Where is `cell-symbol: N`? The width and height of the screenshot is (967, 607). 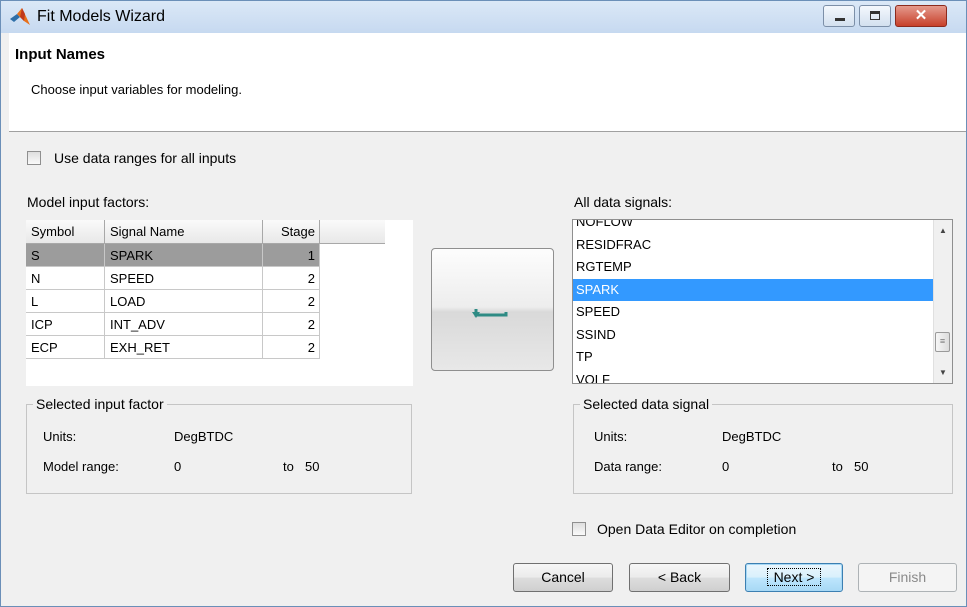 cell-symbol: N is located at coordinates (65, 278).